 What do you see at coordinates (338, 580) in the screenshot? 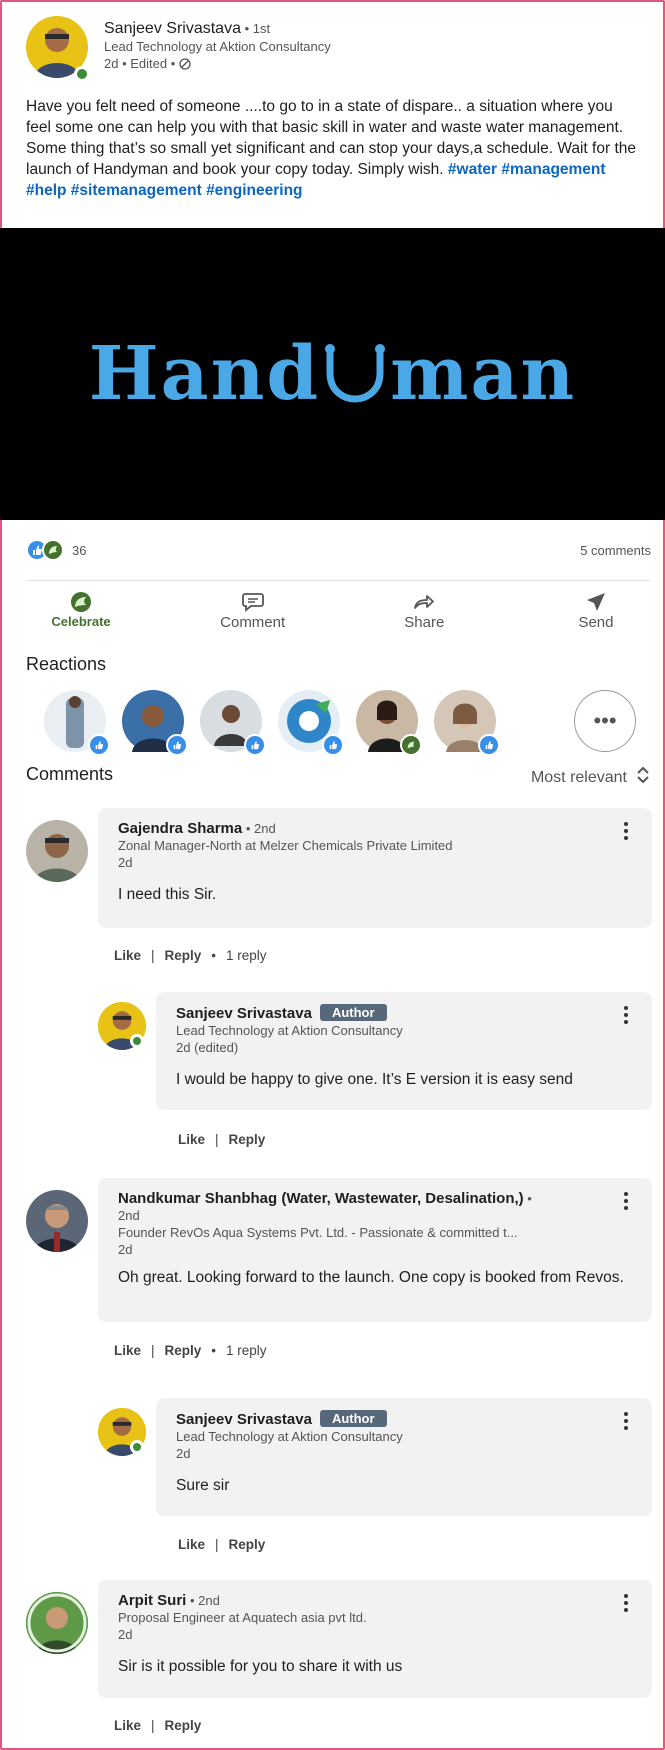
I see `divider` at bounding box center [338, 580].